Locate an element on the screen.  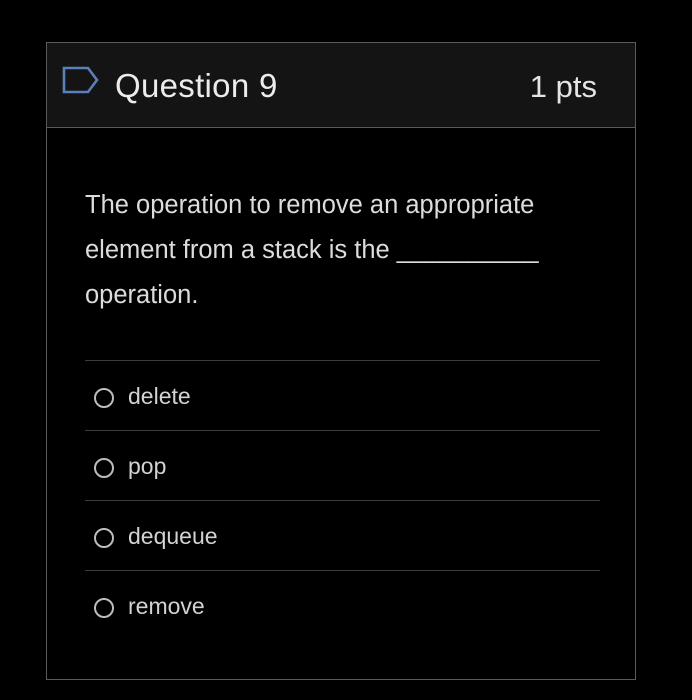
answer-option-dequeue: dequeue is located at coordinates (342, 535).